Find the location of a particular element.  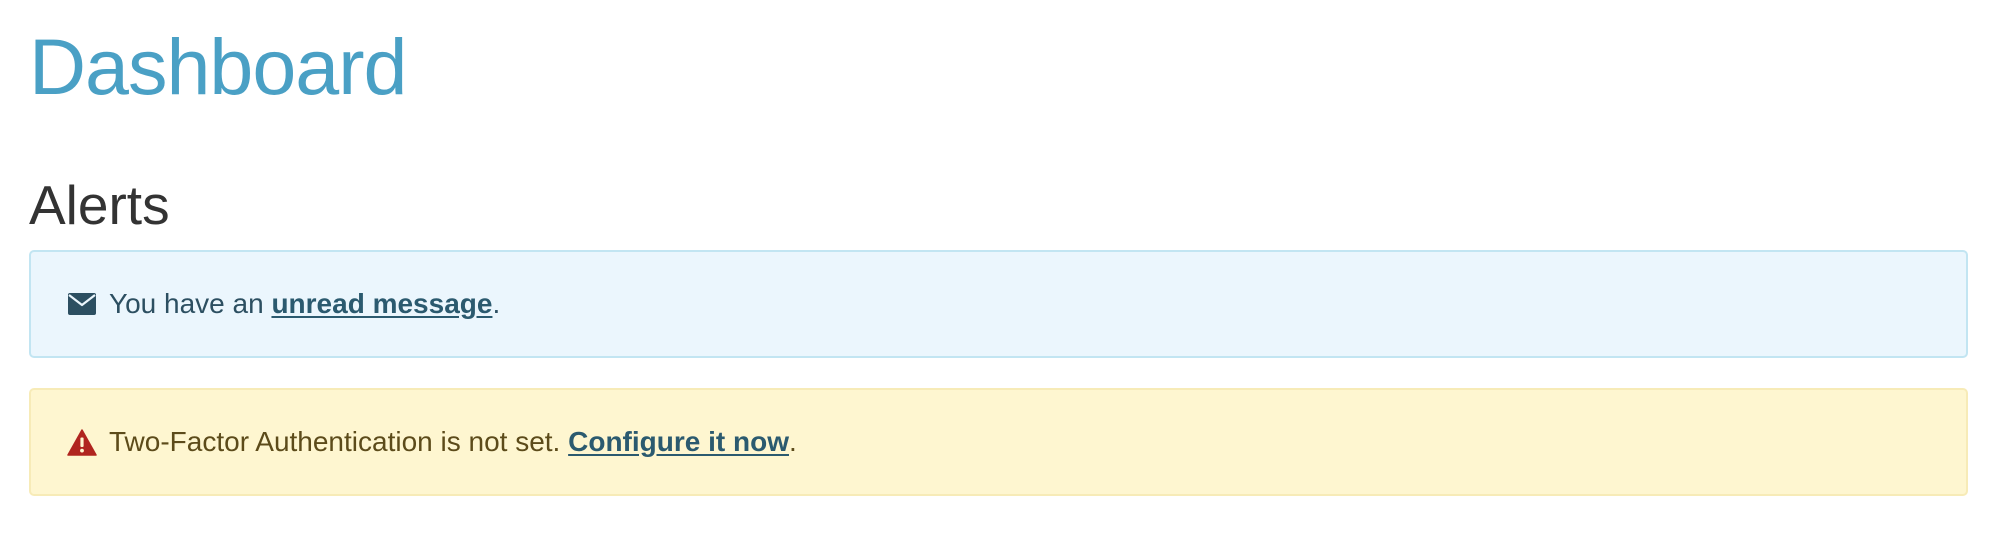

two-factor-prefix: Two-Factor Authentication is not set. is located at coordinates (339, 441).